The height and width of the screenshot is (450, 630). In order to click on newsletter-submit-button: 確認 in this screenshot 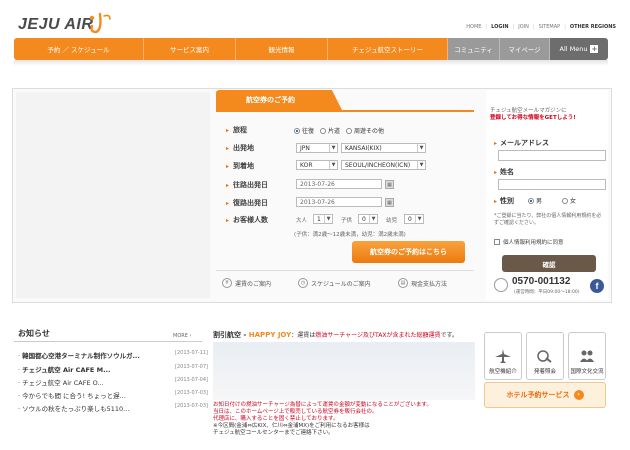, I will do `click(549, 263)`.